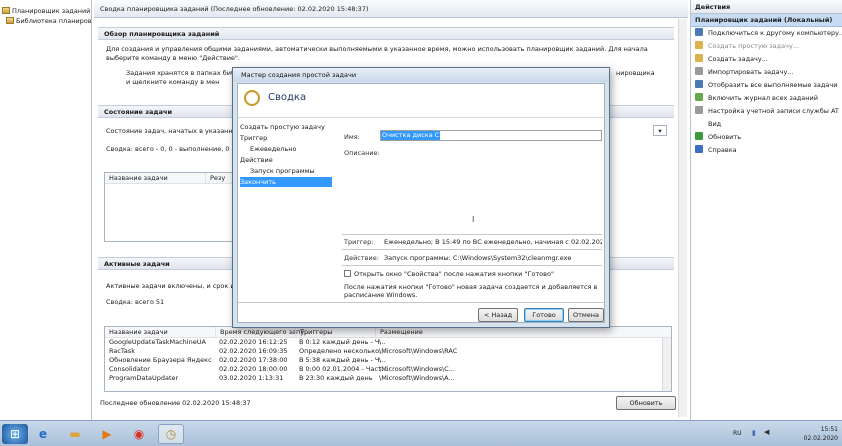 Image resolution: width=842 pixels, height=446 pixels. Describe the element at coordinates (766, 137) in the screenshot. I see `action-item: Обновить` at that location.